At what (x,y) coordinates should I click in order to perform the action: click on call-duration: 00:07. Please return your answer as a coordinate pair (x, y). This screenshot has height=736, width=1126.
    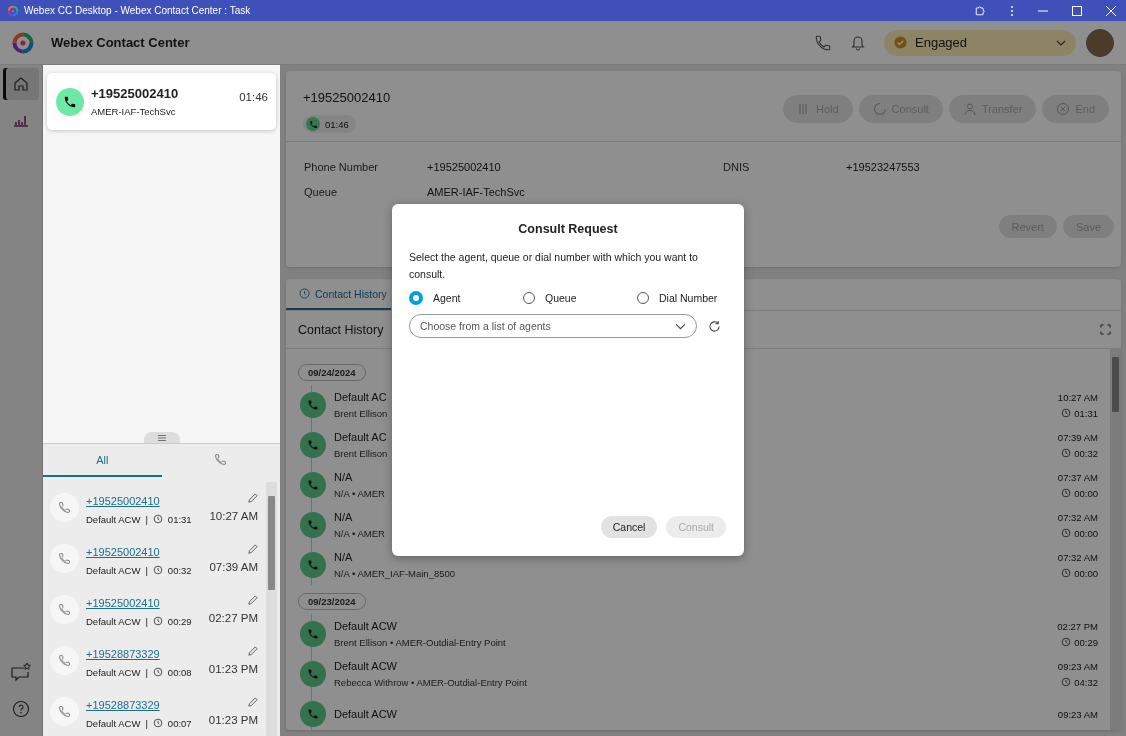
    Looking at the image, I should click on (179, 723).